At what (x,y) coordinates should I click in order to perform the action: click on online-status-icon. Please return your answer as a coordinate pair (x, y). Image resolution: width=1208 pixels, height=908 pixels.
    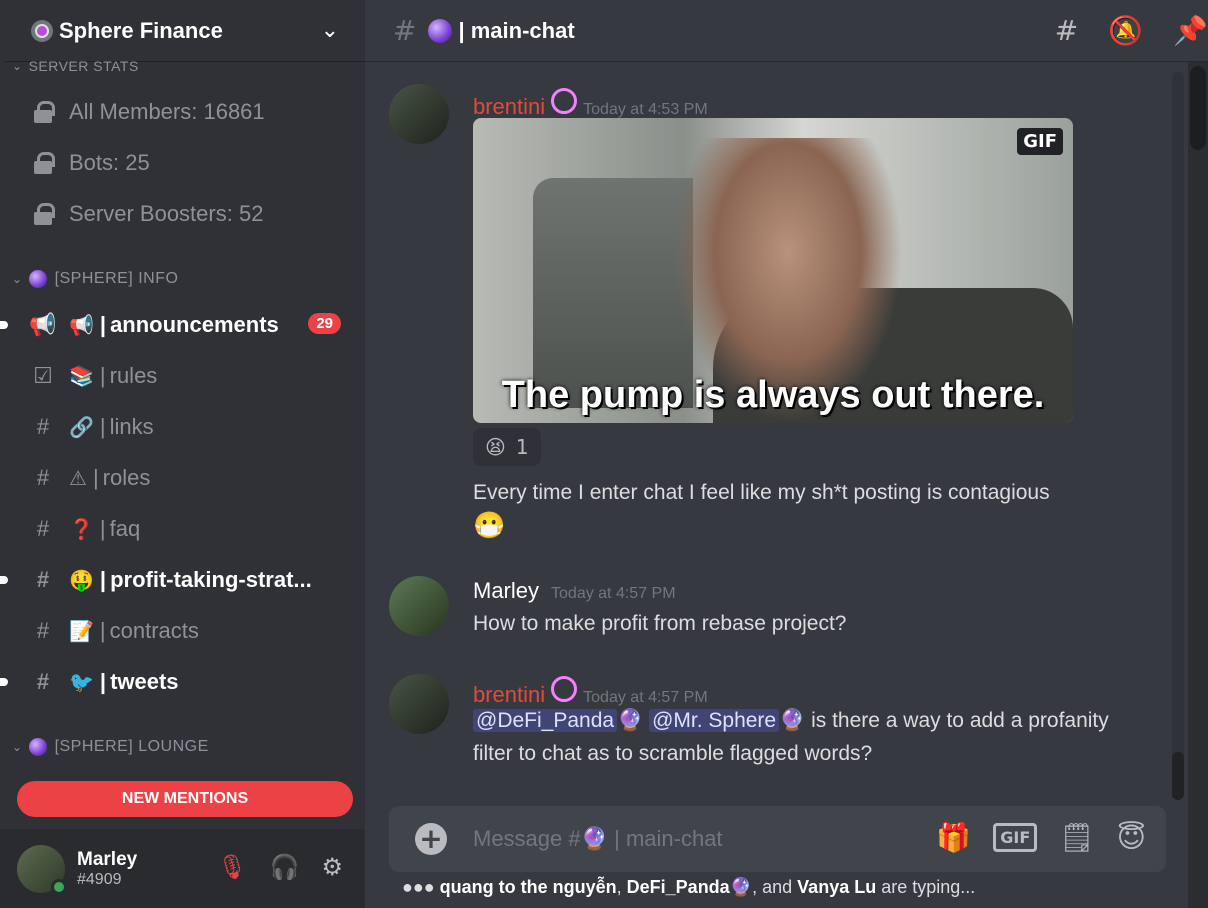
    Looking at the image, I should click on (59, 886).